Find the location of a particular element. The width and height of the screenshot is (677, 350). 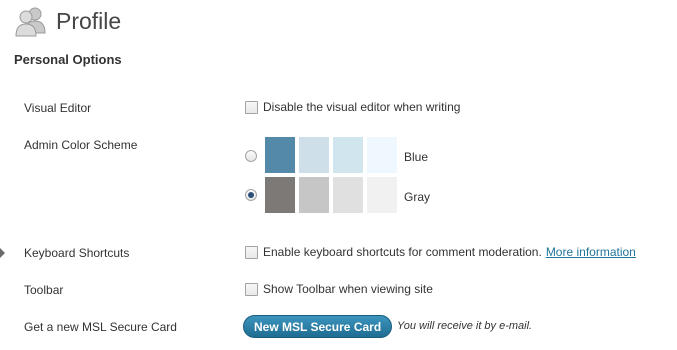

msl-card-note: You will receive it by e-mail. is located at coordinates (465, 326).